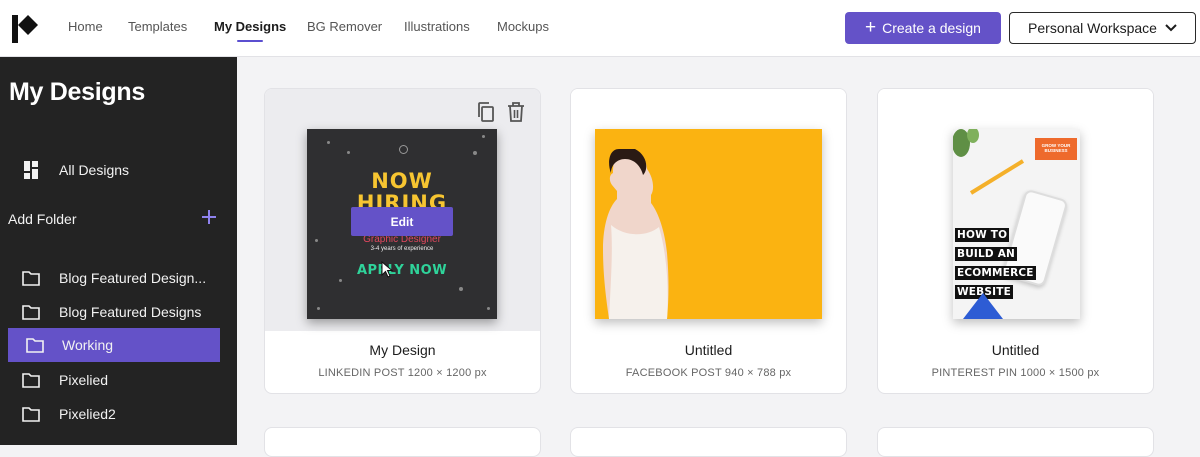 This screenshot has width=1200, height=457. What do you see at coordinates (708, 224) in the screenshot?
I see `design-thumbnail-model` at bounding box center [708, 224].